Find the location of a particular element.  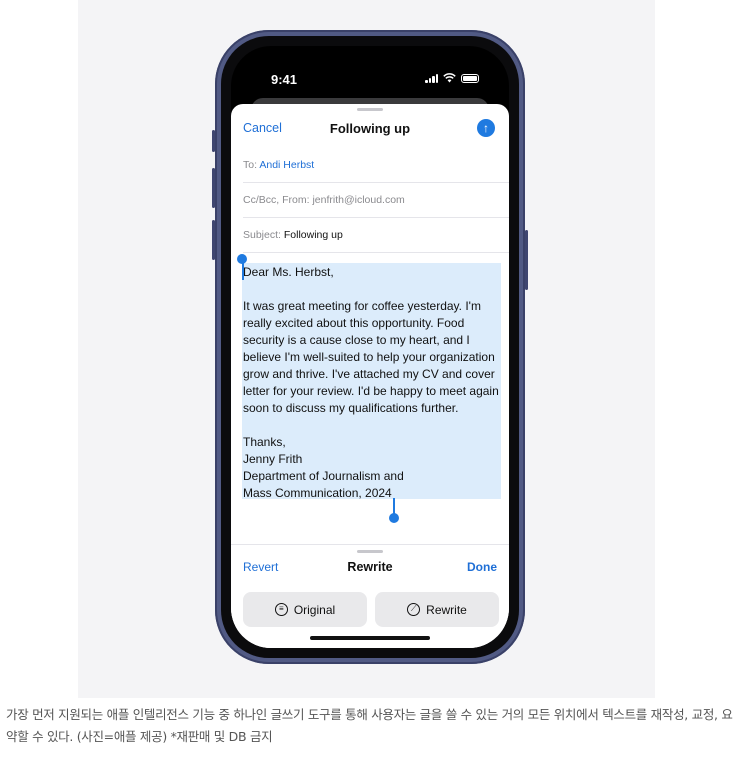

volume-up-button is located at coordinates (213, 188).